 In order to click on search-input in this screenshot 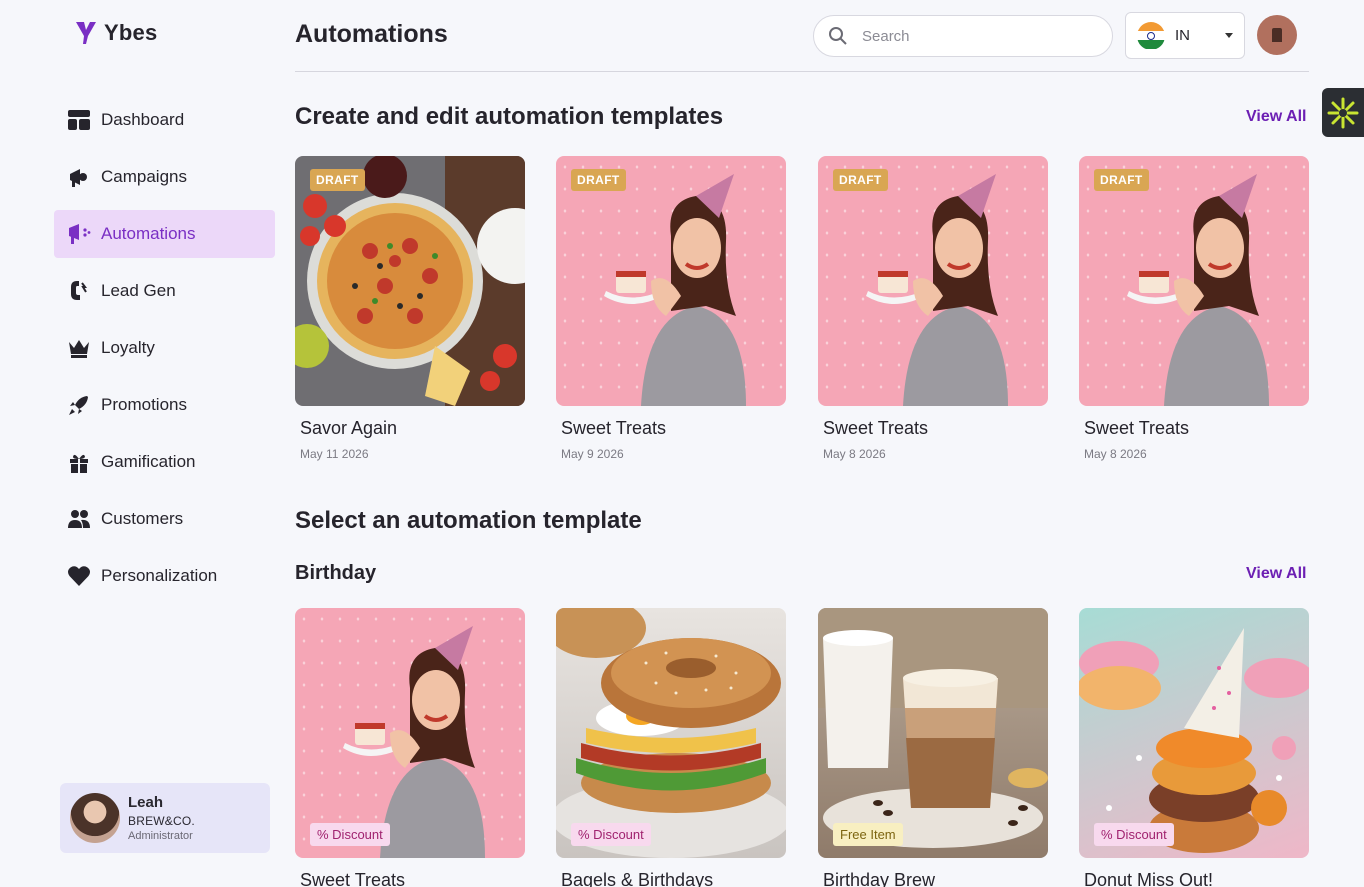, I will do `click(972, 36)`.